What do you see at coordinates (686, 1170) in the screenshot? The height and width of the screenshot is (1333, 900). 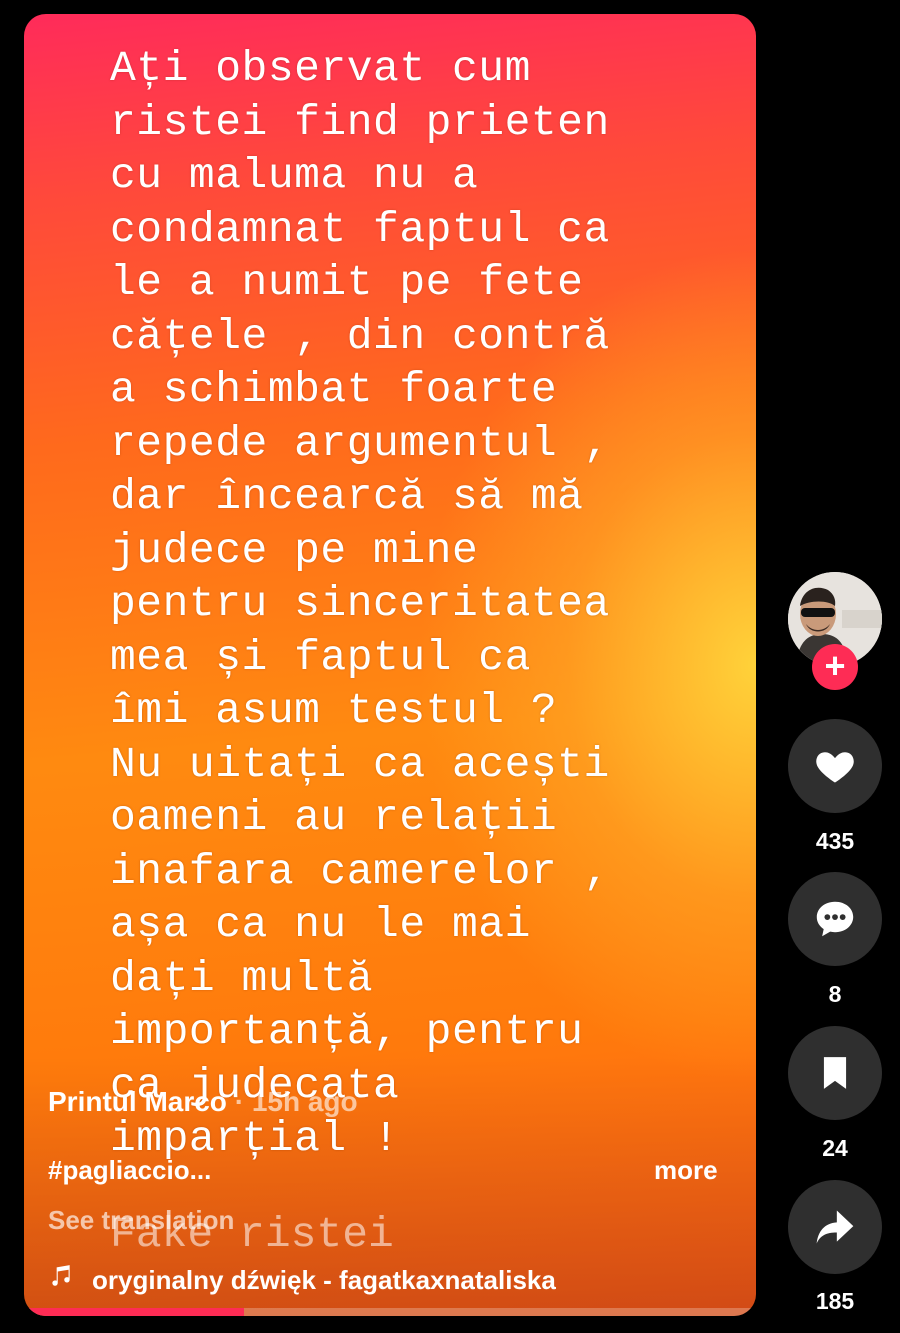 I see `more-button: more` at bounding box center [686, 1170].